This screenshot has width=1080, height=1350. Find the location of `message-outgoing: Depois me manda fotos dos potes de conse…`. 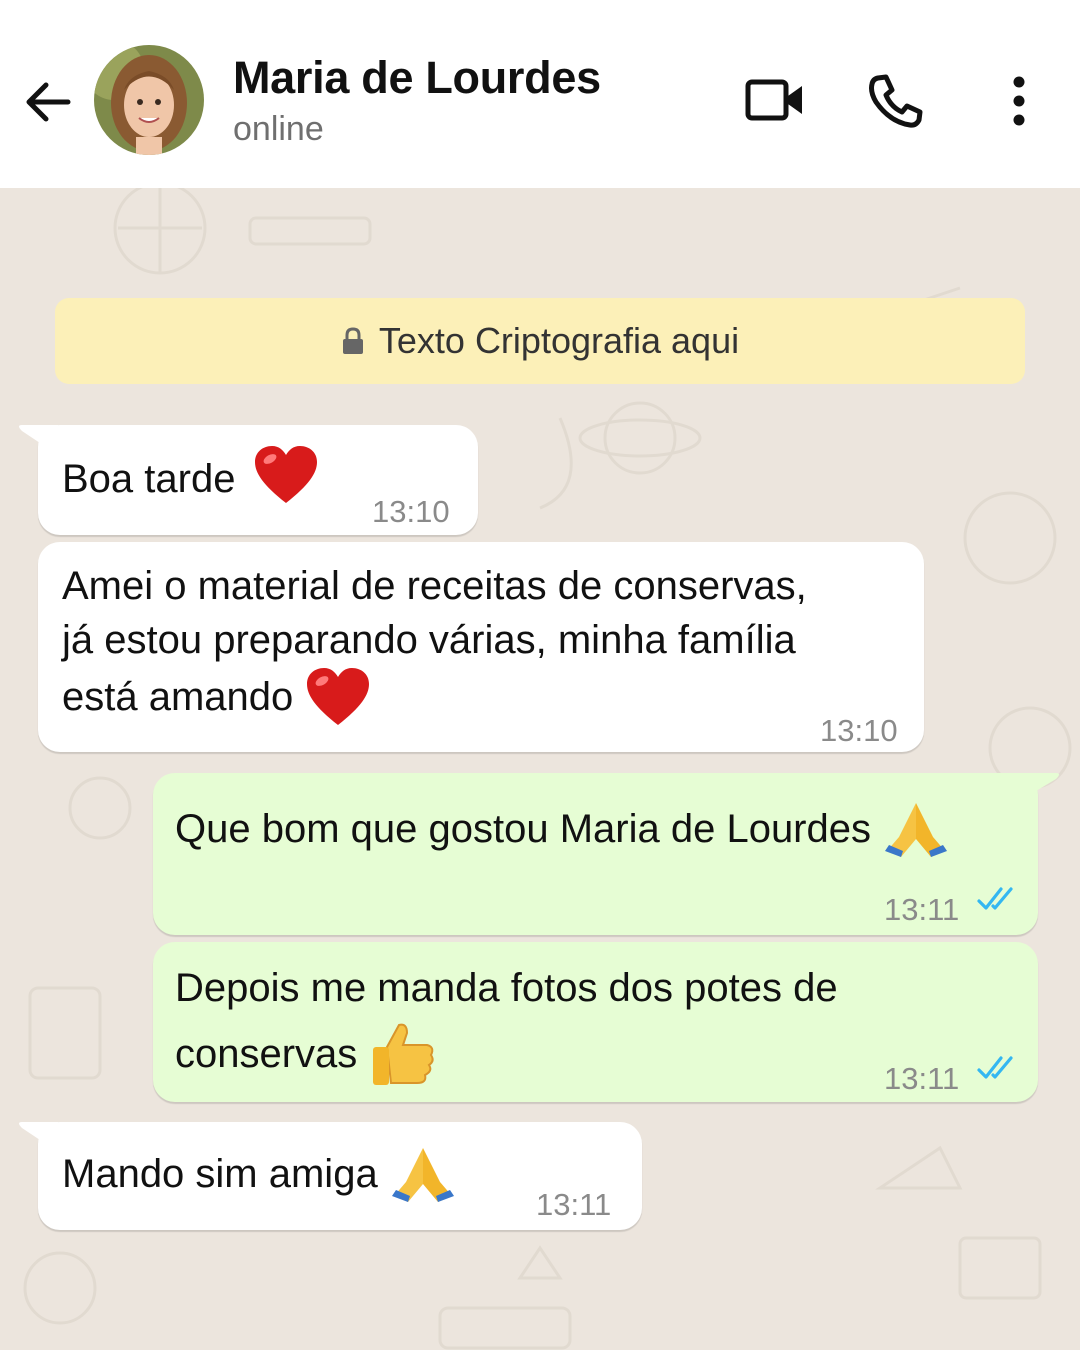

message-outgoing: Depois me manda fotos dos potes de conse… is located at coordinates (595, 1022).